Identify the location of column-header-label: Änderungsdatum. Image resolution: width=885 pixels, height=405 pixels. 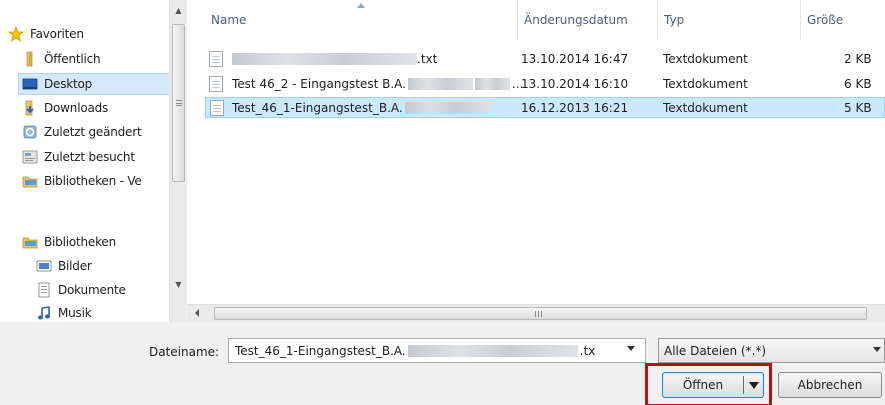
(576, 20).